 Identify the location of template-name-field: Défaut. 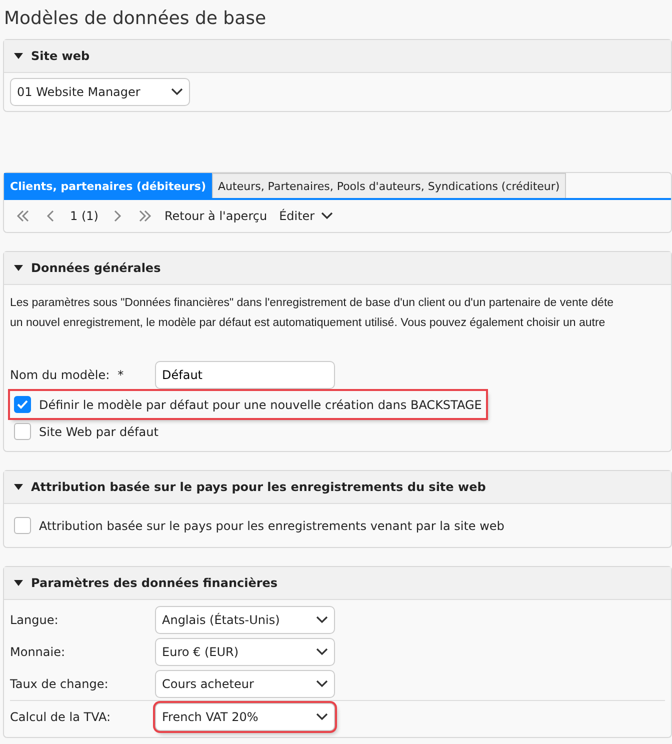
(245, 375).